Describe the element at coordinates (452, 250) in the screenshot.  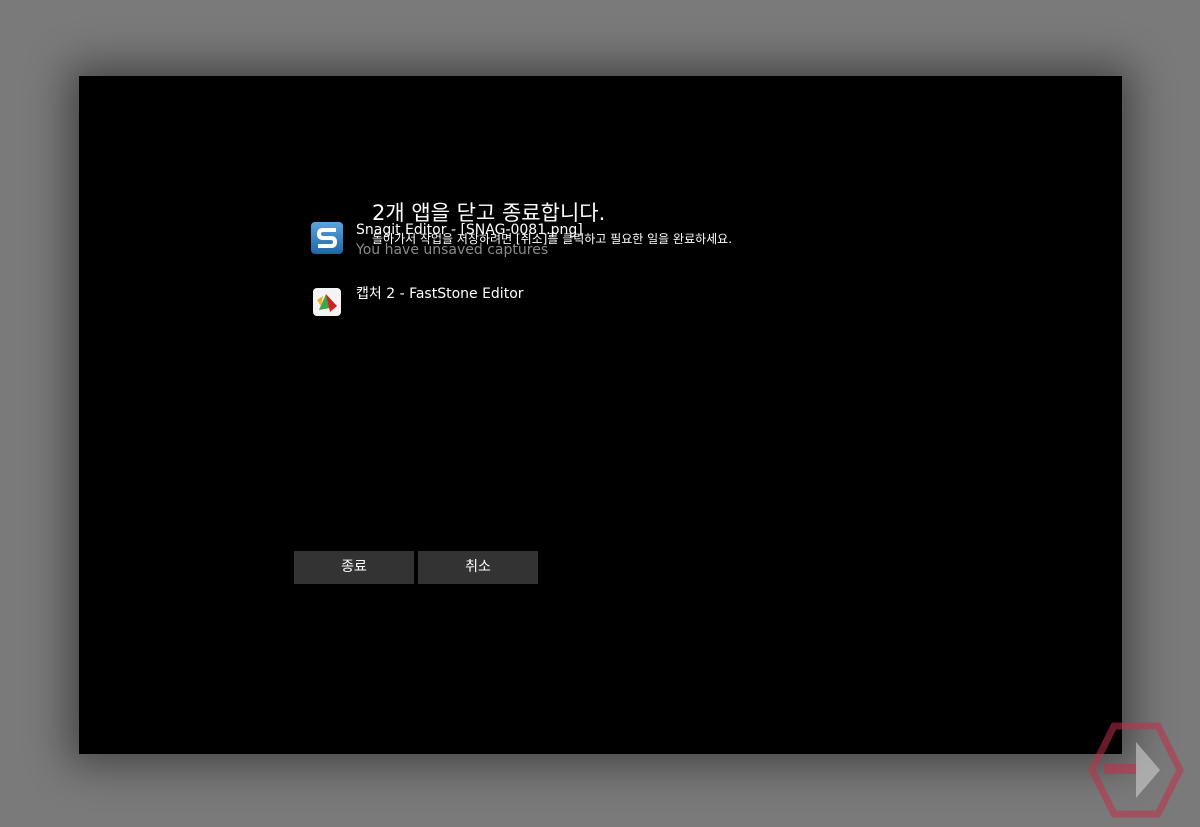
I see `app-status: You have unsaved captures` at that location.